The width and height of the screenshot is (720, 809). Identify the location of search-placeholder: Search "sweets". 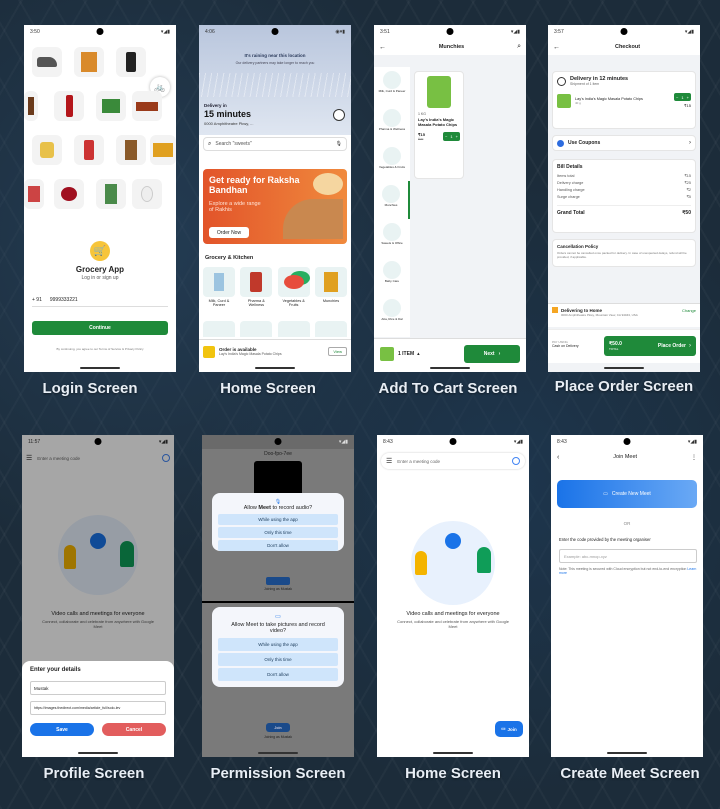
(233, 144).